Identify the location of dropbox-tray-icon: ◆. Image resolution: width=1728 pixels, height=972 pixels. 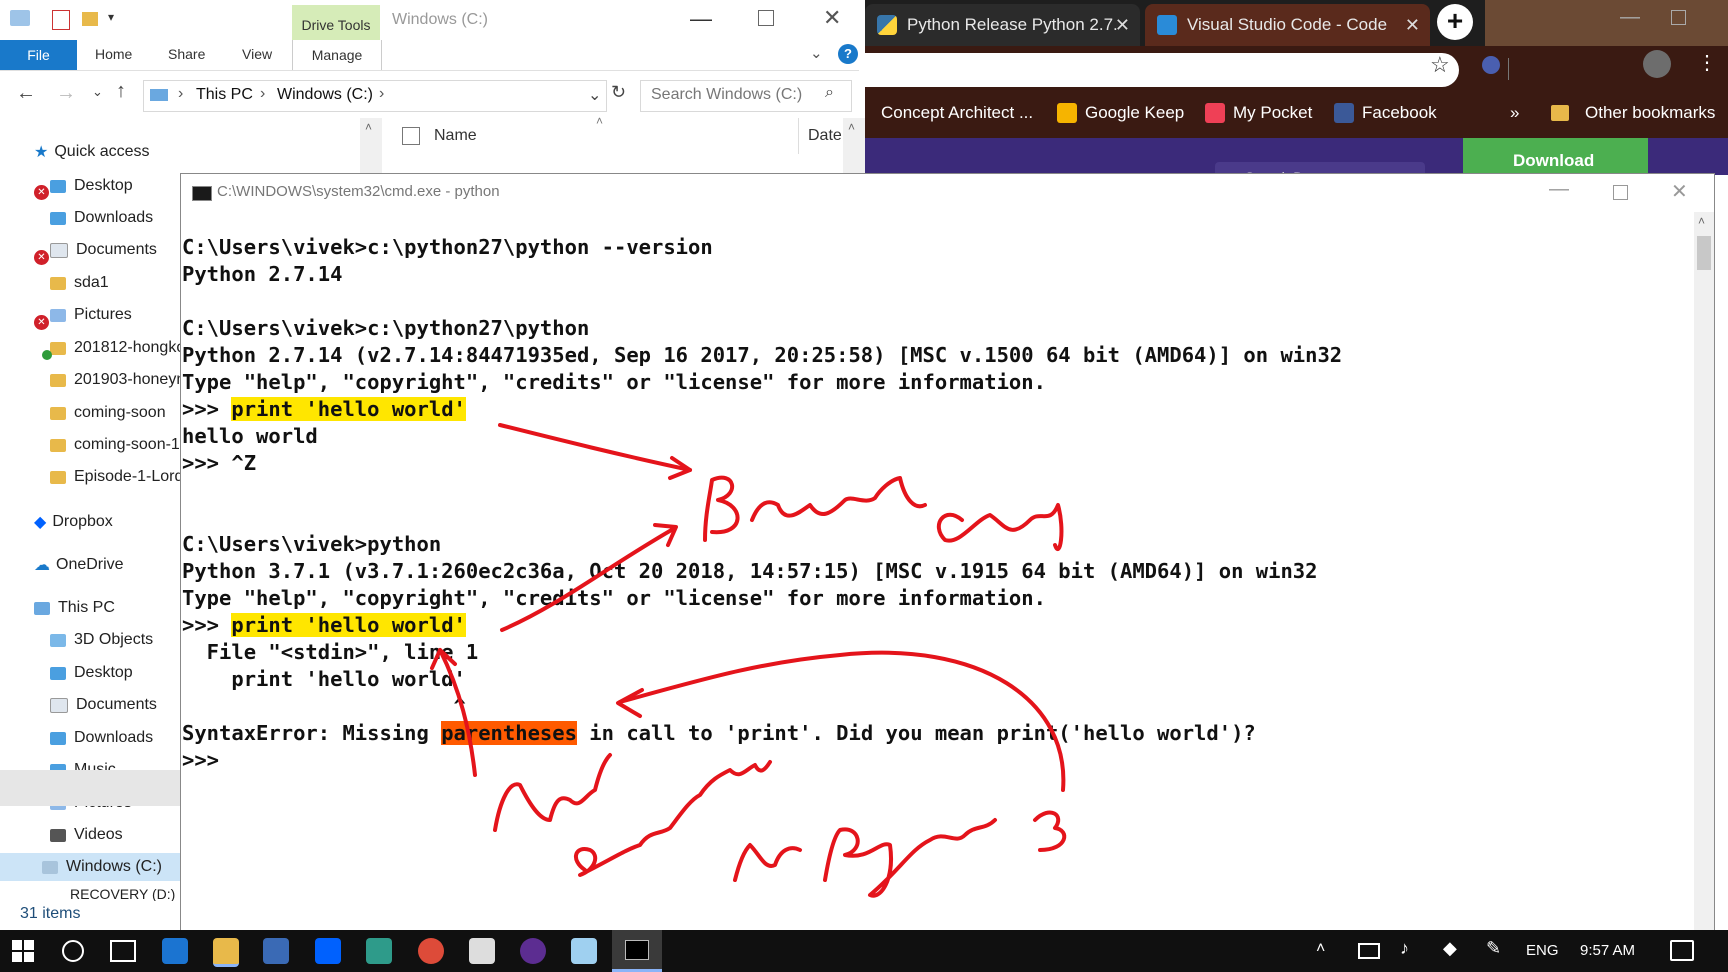
(1450, 948).